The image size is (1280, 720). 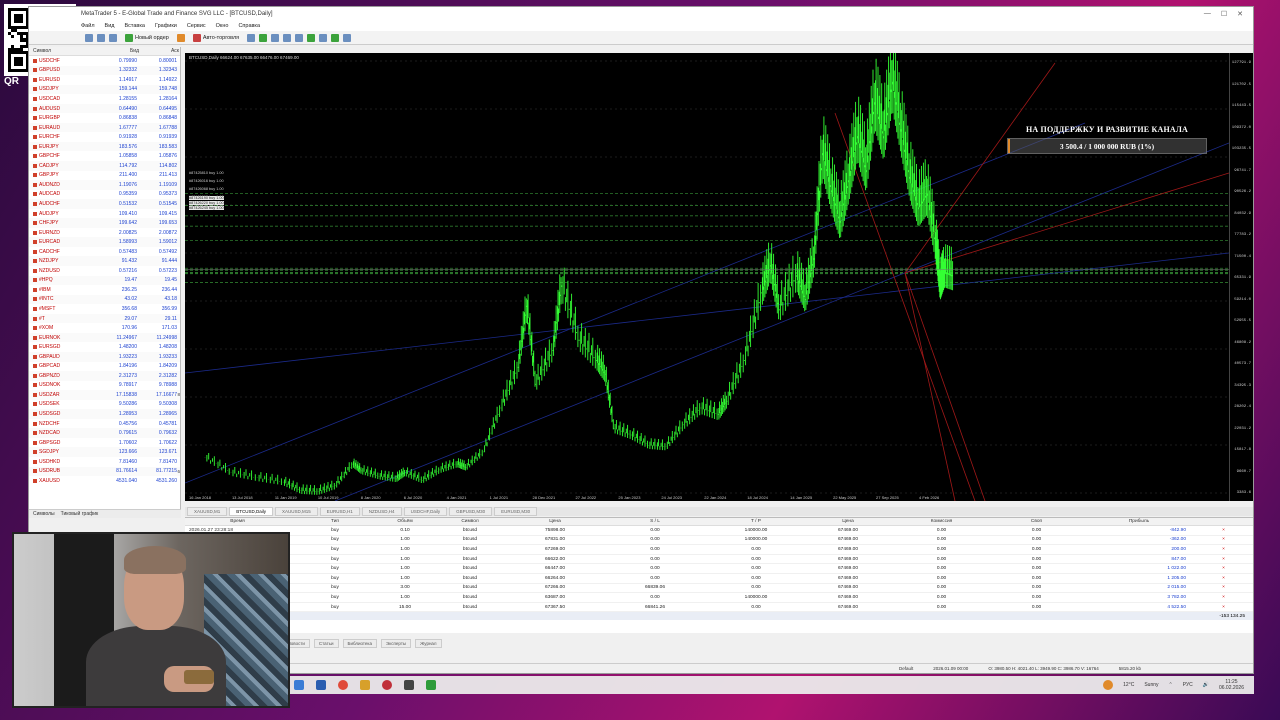 I want to click on trade-col-header: Комиссия, so click(x=941, y=521).